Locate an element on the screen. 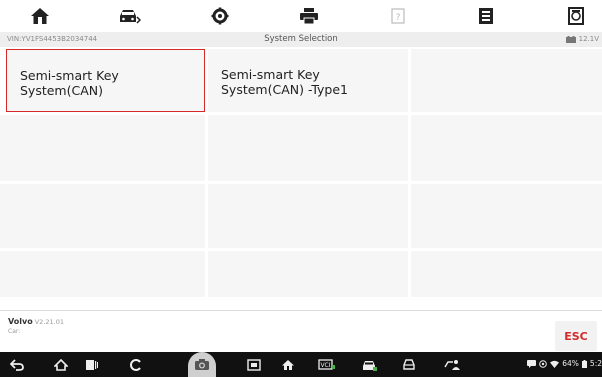 This screenshot has width=602, height=377. esc-button: ESC is located at coordinates (576, 336).